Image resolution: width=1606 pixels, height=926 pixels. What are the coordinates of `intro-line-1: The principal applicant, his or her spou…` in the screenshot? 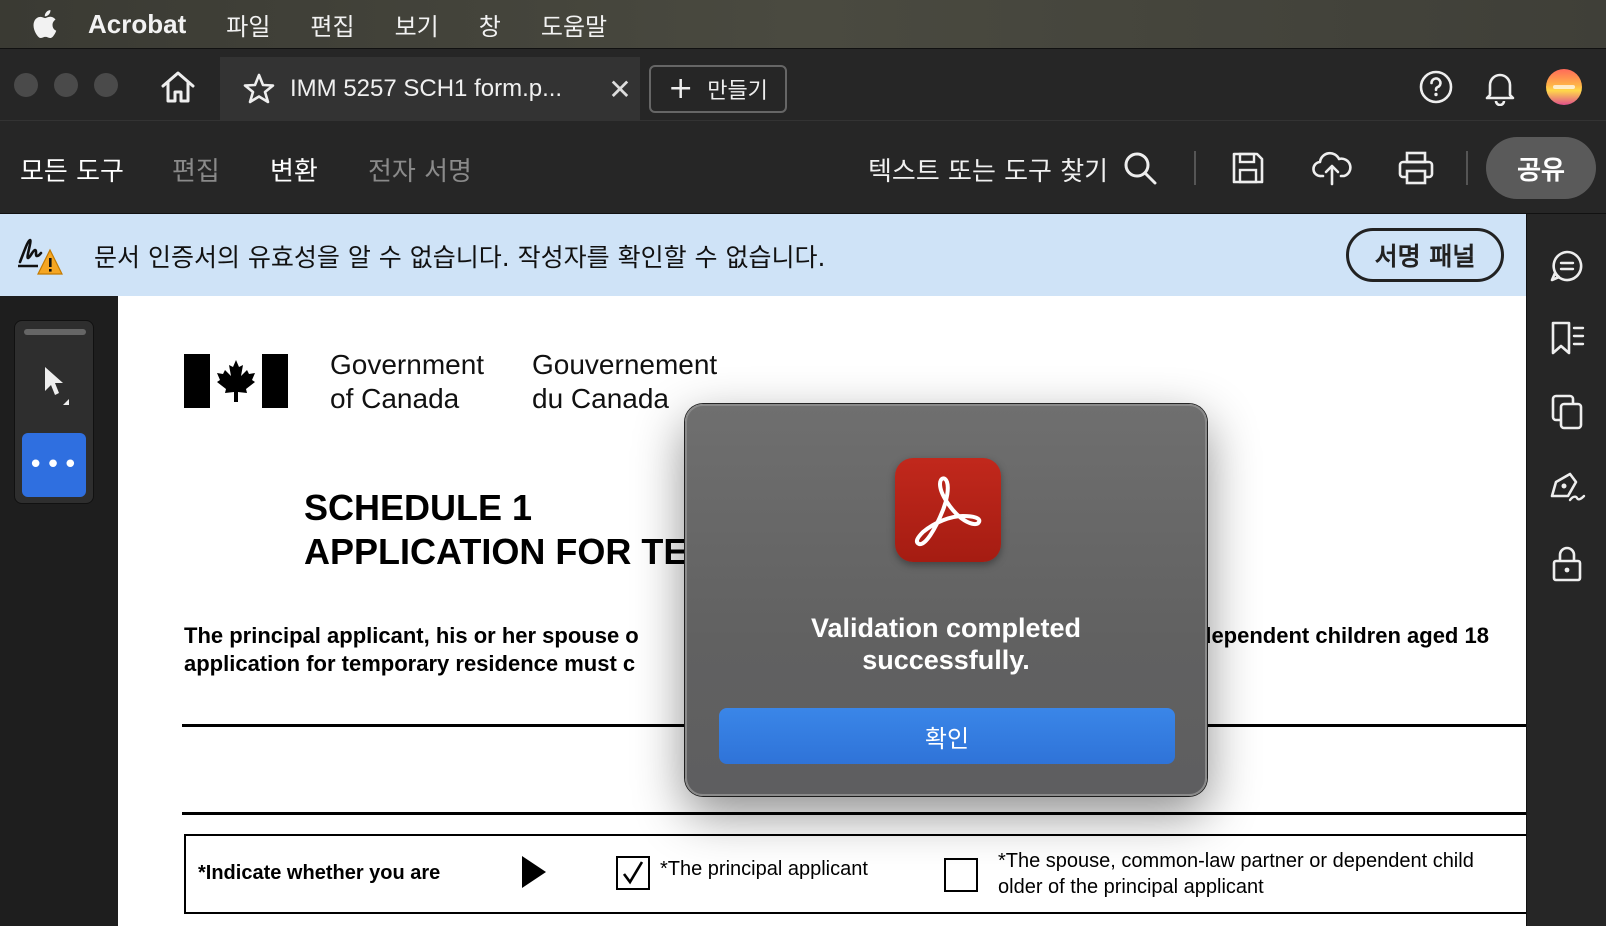 It's located at (411, 635).